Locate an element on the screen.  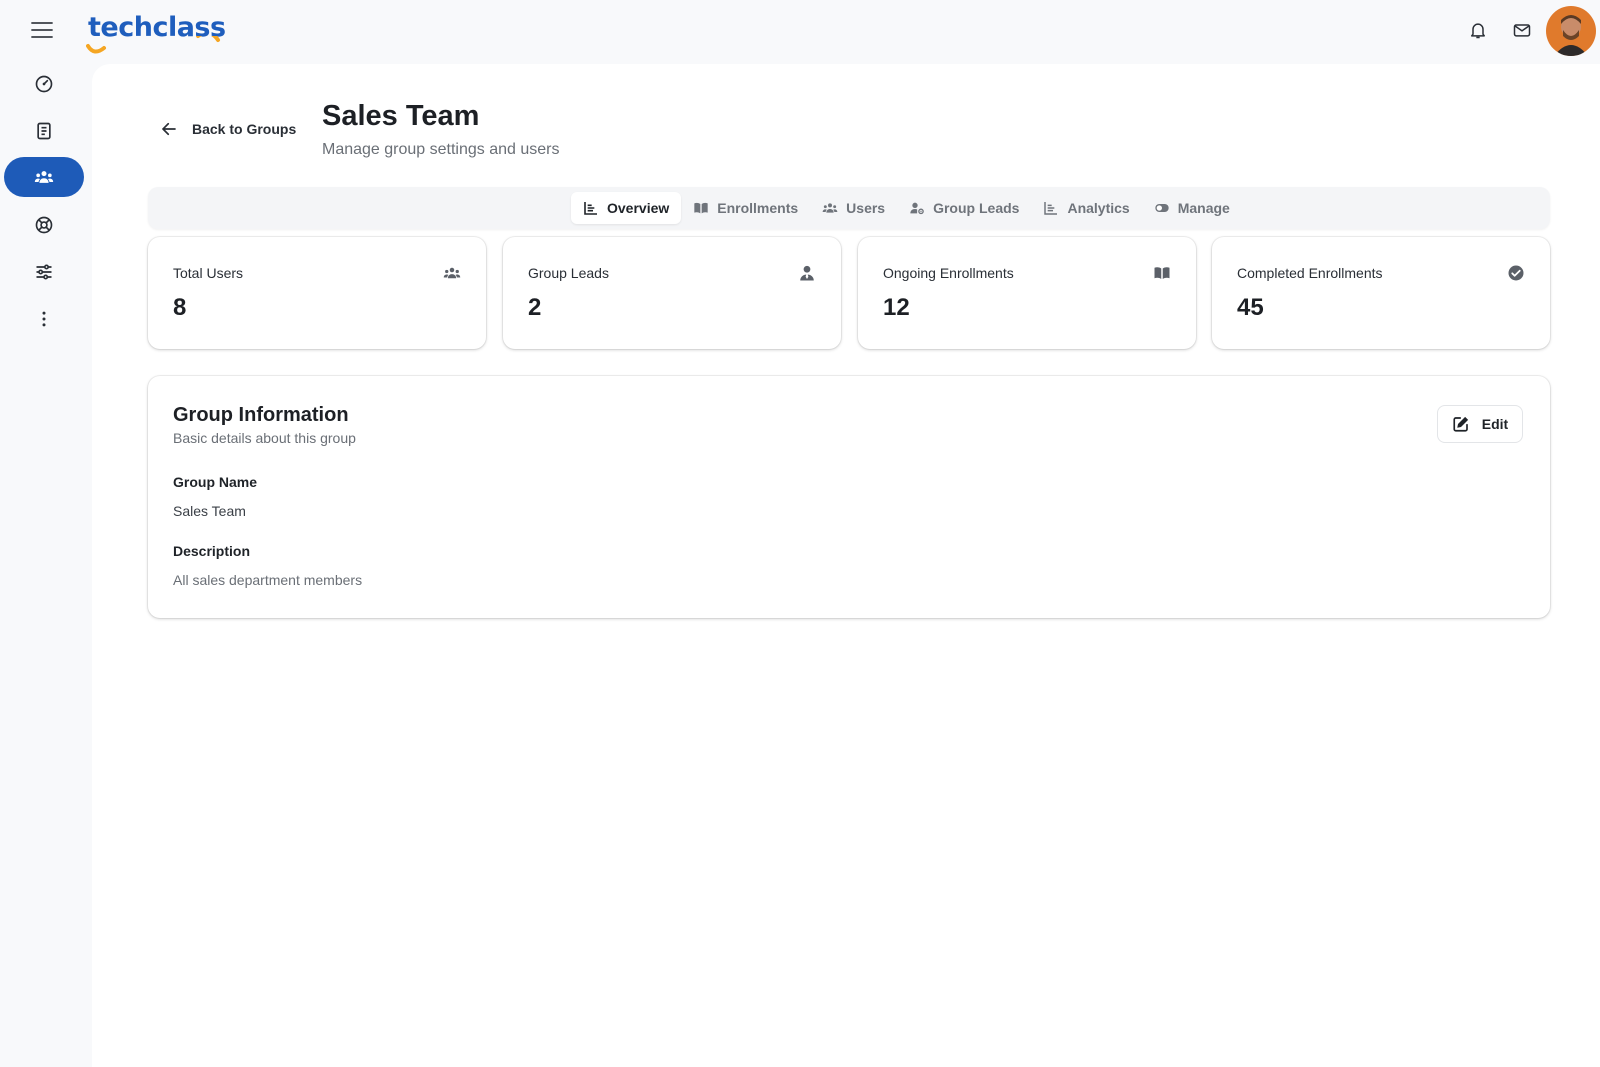
more-vertical-icon is located at coordinates (44, 319).